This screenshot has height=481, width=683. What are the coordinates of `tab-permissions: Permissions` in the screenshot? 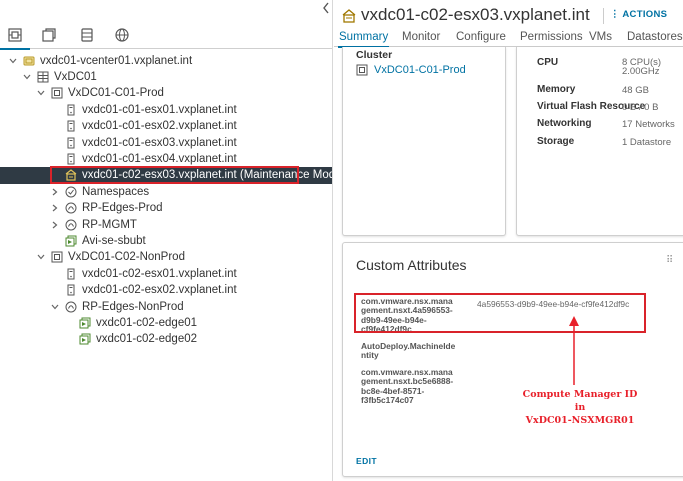 It's located at (551, 37).